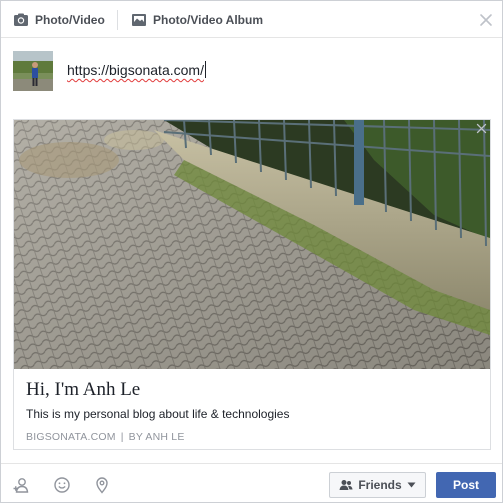 Image resolution: width=503 pixels, height=503 pixels. What do you see at coordinates (21, 19) in the screenshot?
I see `camera-icon` at bounding box center [21, 19].